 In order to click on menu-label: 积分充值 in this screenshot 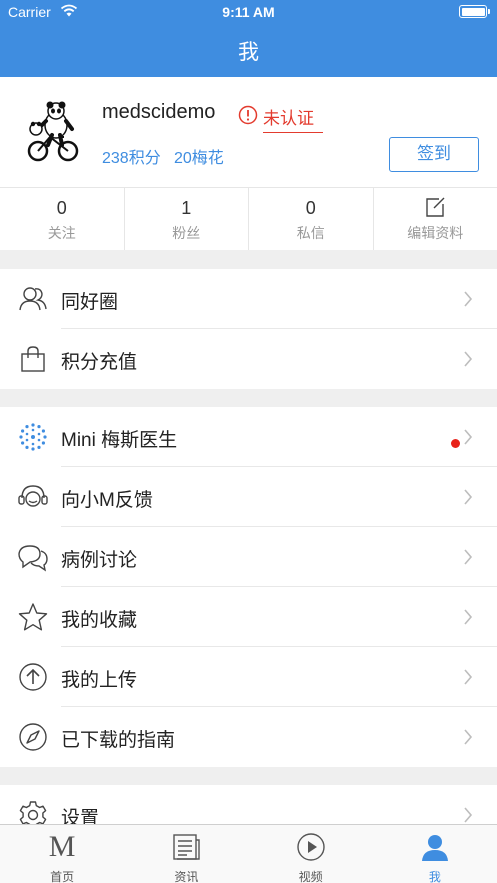, I will do `click(99, 362)`.